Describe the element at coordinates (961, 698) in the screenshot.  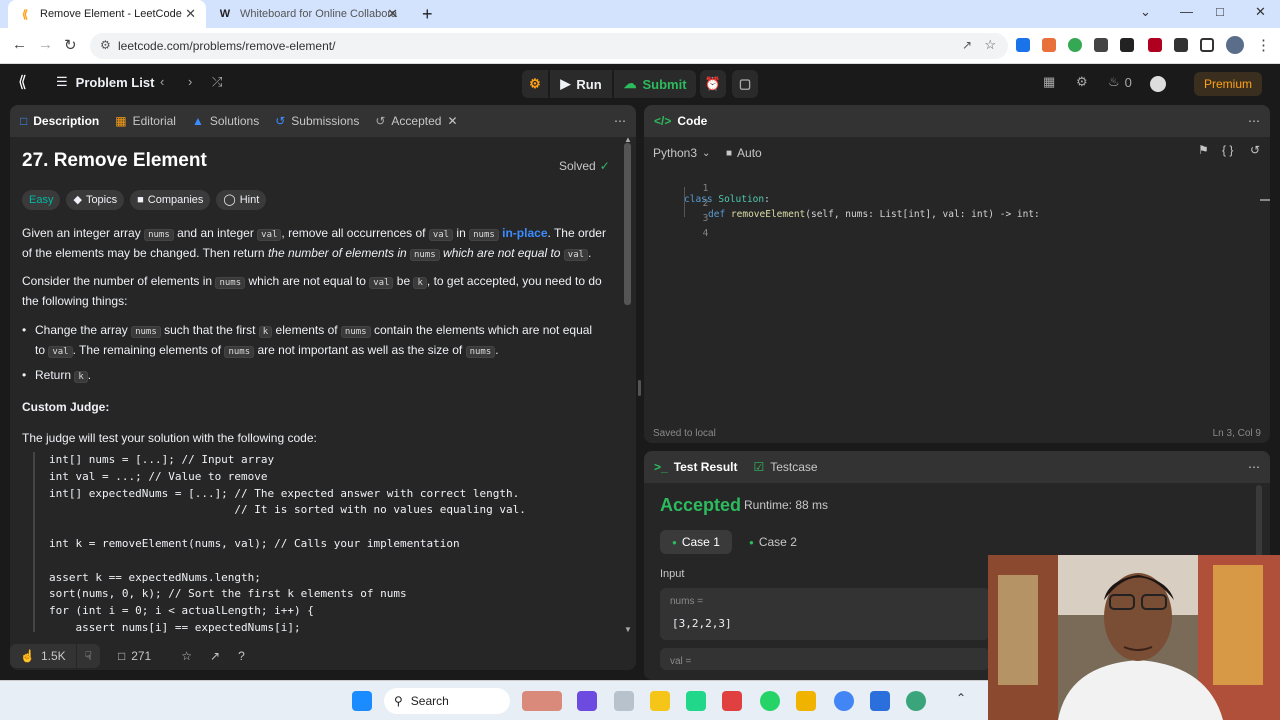
I see `tray-chevron-up-icon: ⌃` at that location.